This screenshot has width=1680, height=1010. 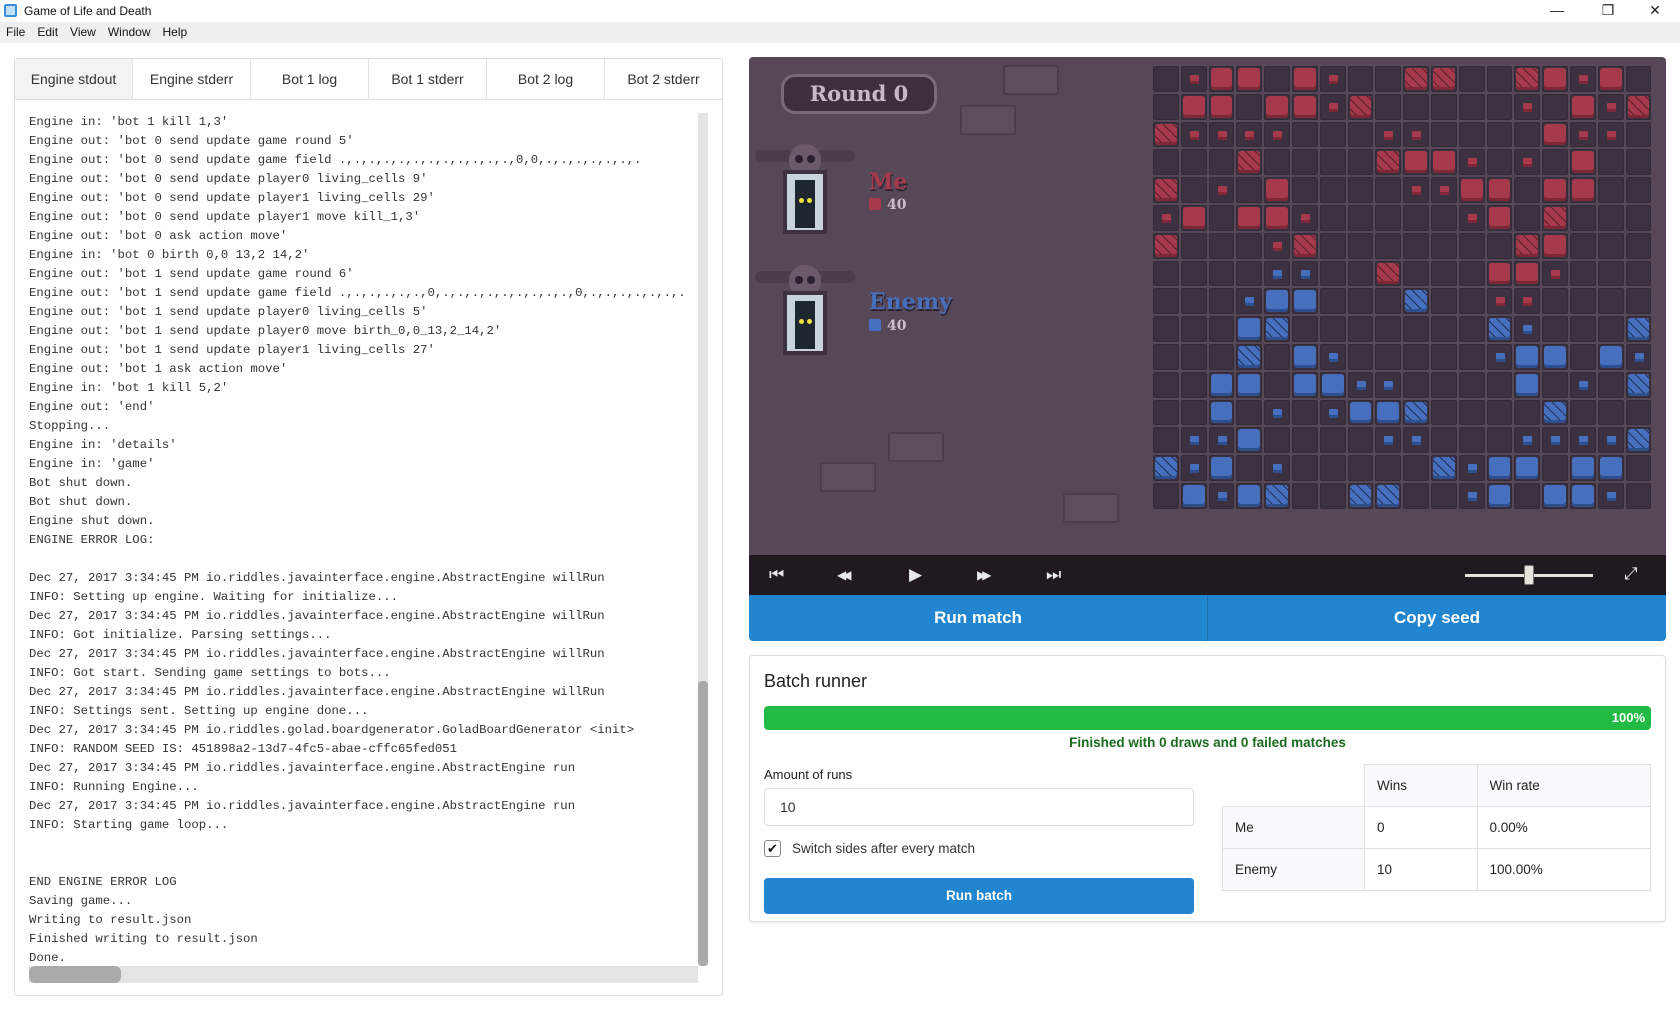 What do you see at coordinates (175, 30) in the screenshot?
I see `menu-help: Help` at bounding box center [175, 30].